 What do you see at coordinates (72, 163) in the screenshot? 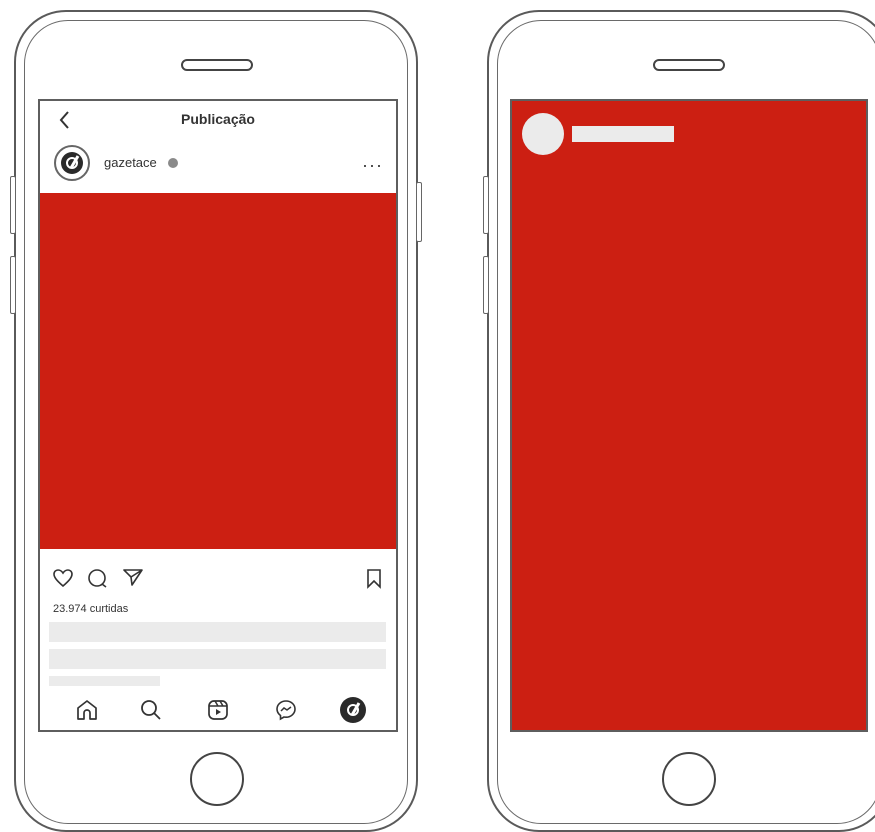
I see `post-avatar` at bounding box center [72, 163].